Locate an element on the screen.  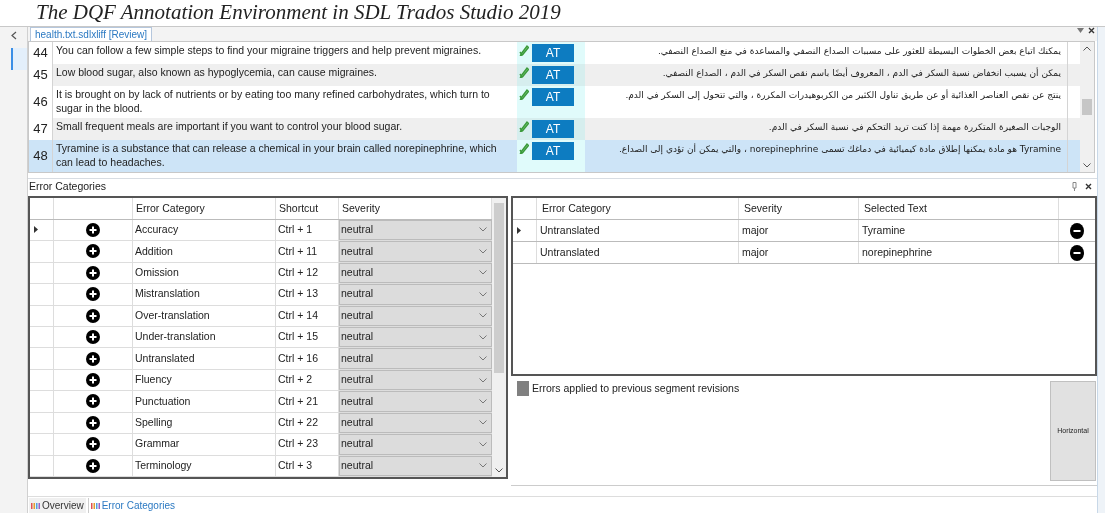
table-cell: Tyramine is located at coordinates (959, 230).